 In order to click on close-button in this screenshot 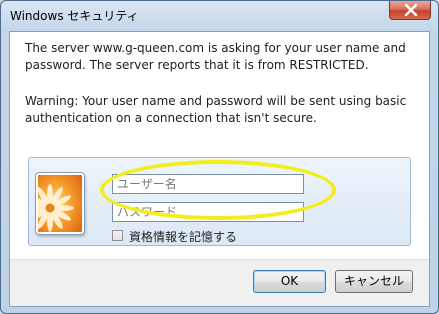, I will do `click(410, 10)`.